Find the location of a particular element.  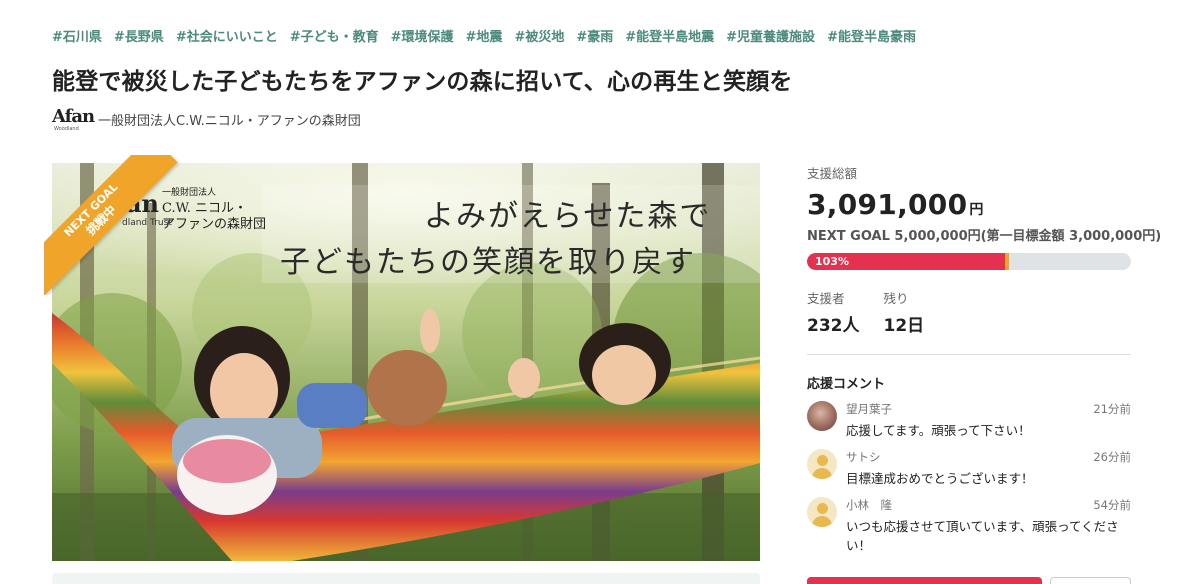

organization-logo: Afan Woodland is located at coordinates (73, 119).